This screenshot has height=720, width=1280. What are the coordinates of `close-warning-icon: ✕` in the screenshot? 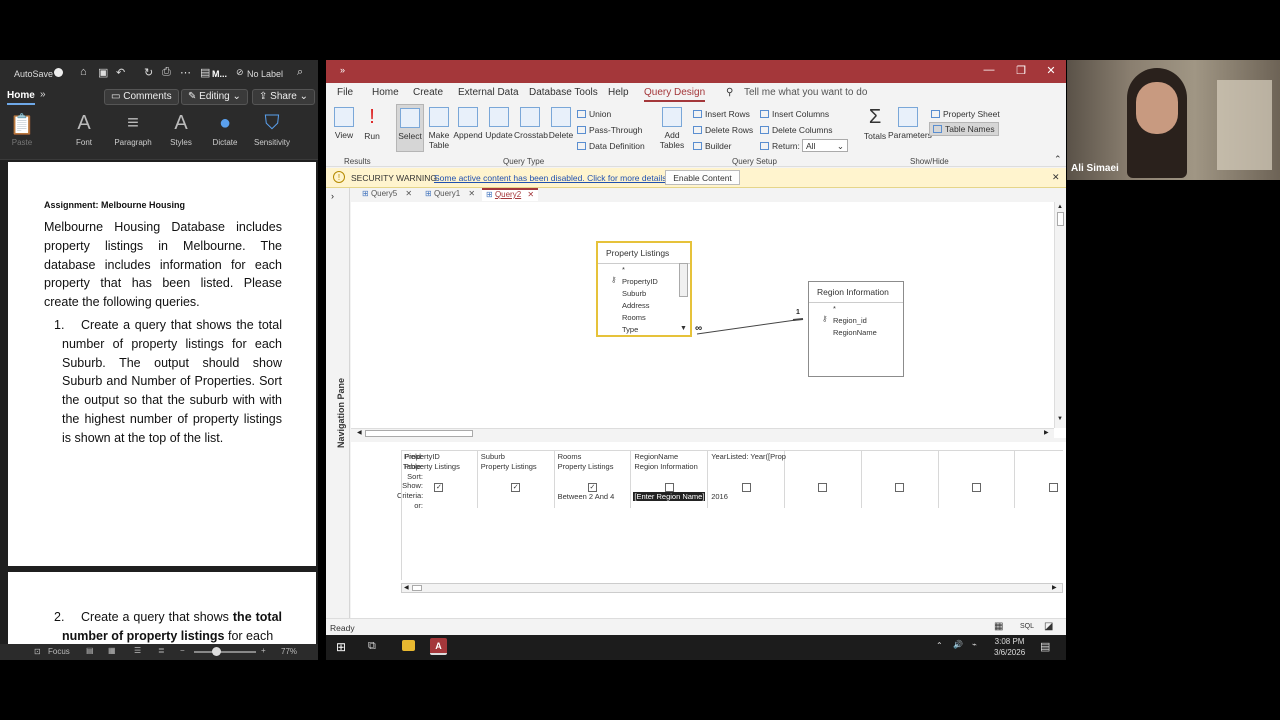 It's located at (1056, 177).